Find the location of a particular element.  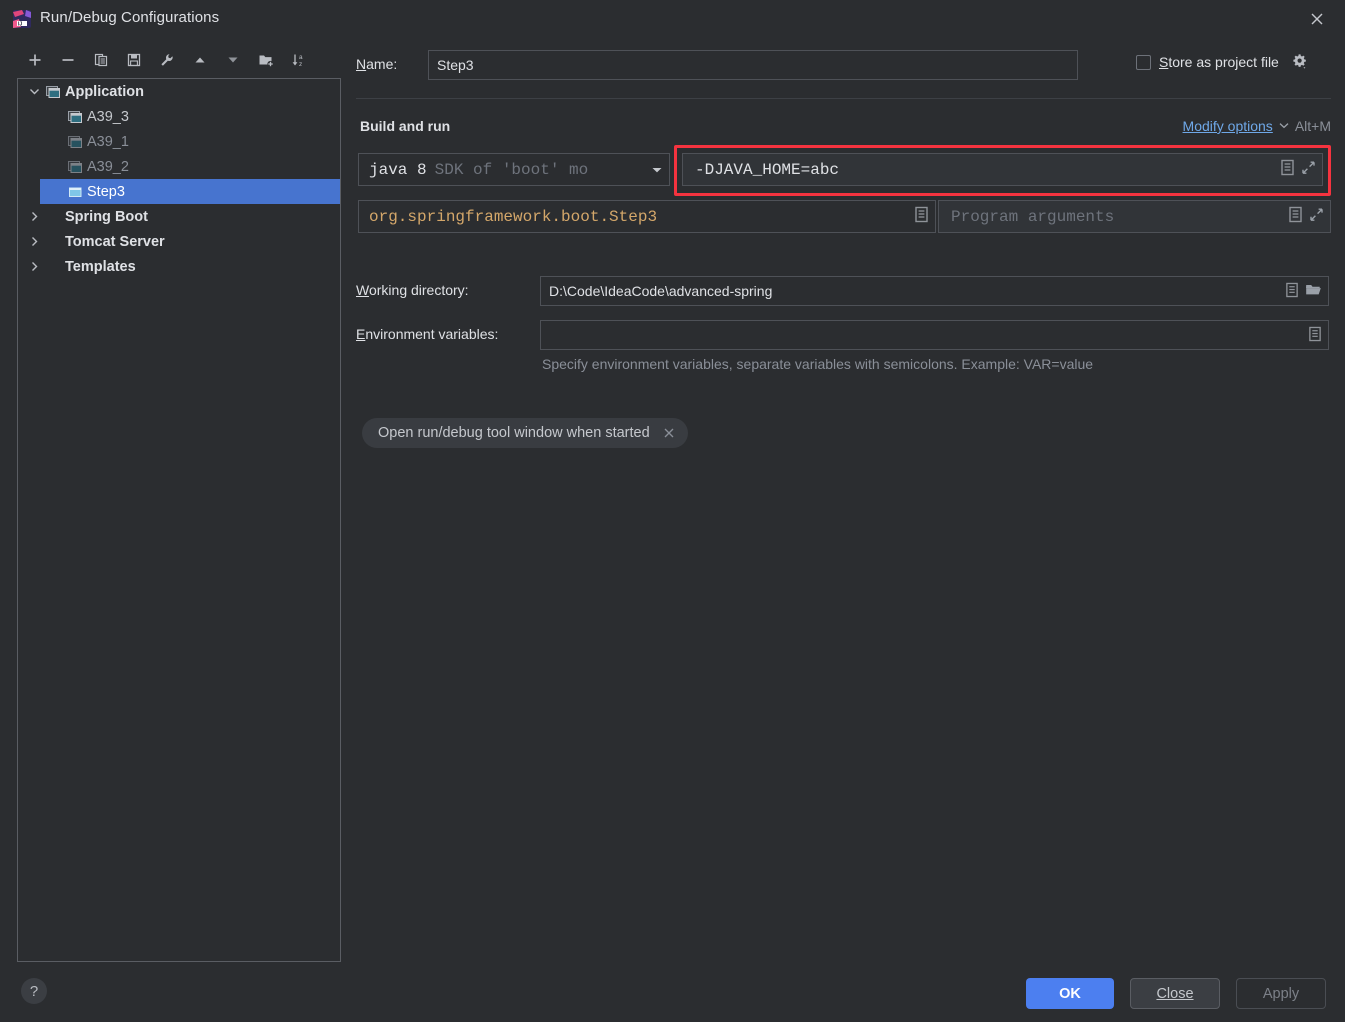

close-button-label: Close is located at coordinates (1175, 993).